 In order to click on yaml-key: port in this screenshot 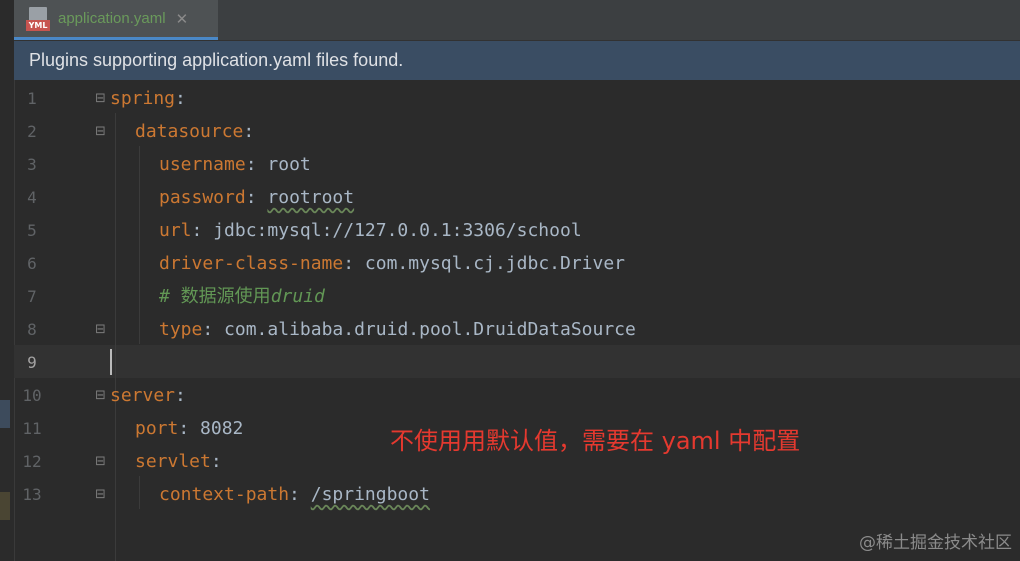, I will do `click(157, 428)`.